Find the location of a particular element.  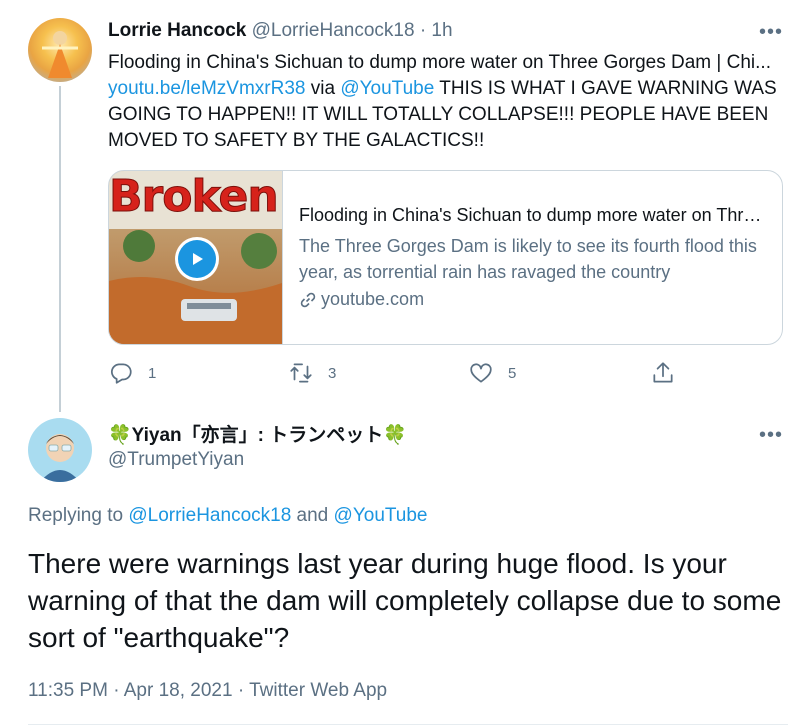

replying-to-user-lorrie: @LorrieHancock18 is located at coordinates (209, 515).